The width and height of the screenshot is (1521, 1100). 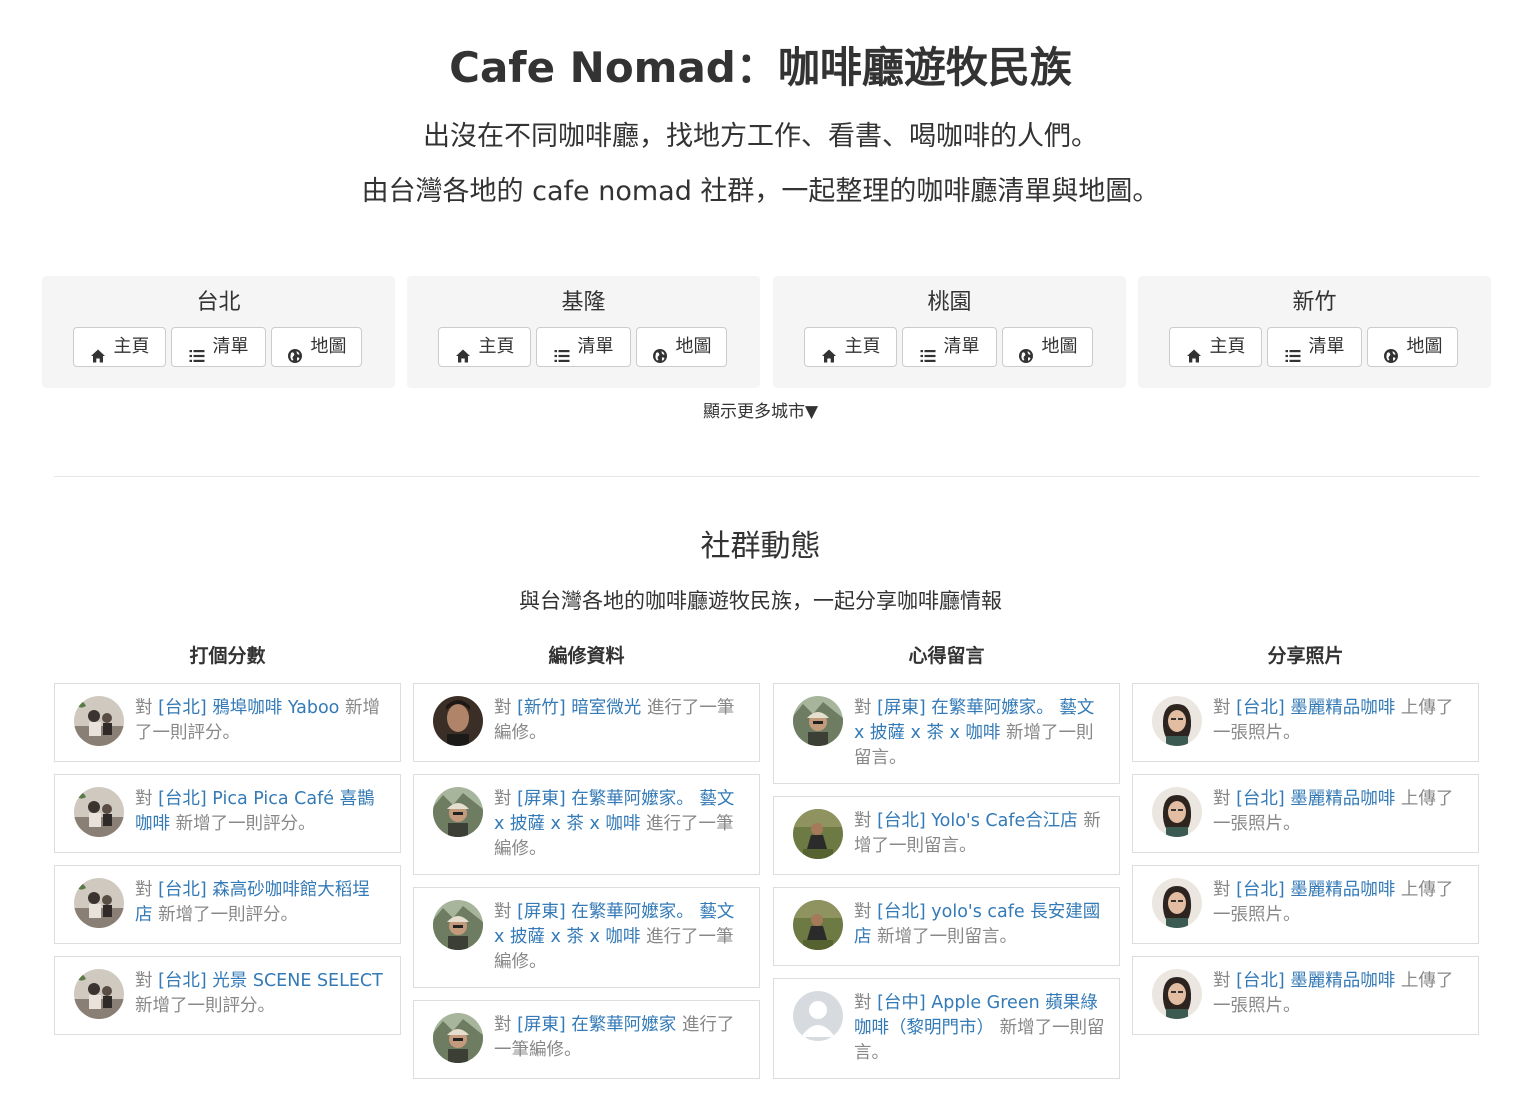 What do you see at coordinates (1305, 722) in the screenshot?
I see `feed-item: 對 [台北] 墨麗精品咖啡 上傳了一張照片。` at bounding box center [1305, 722].